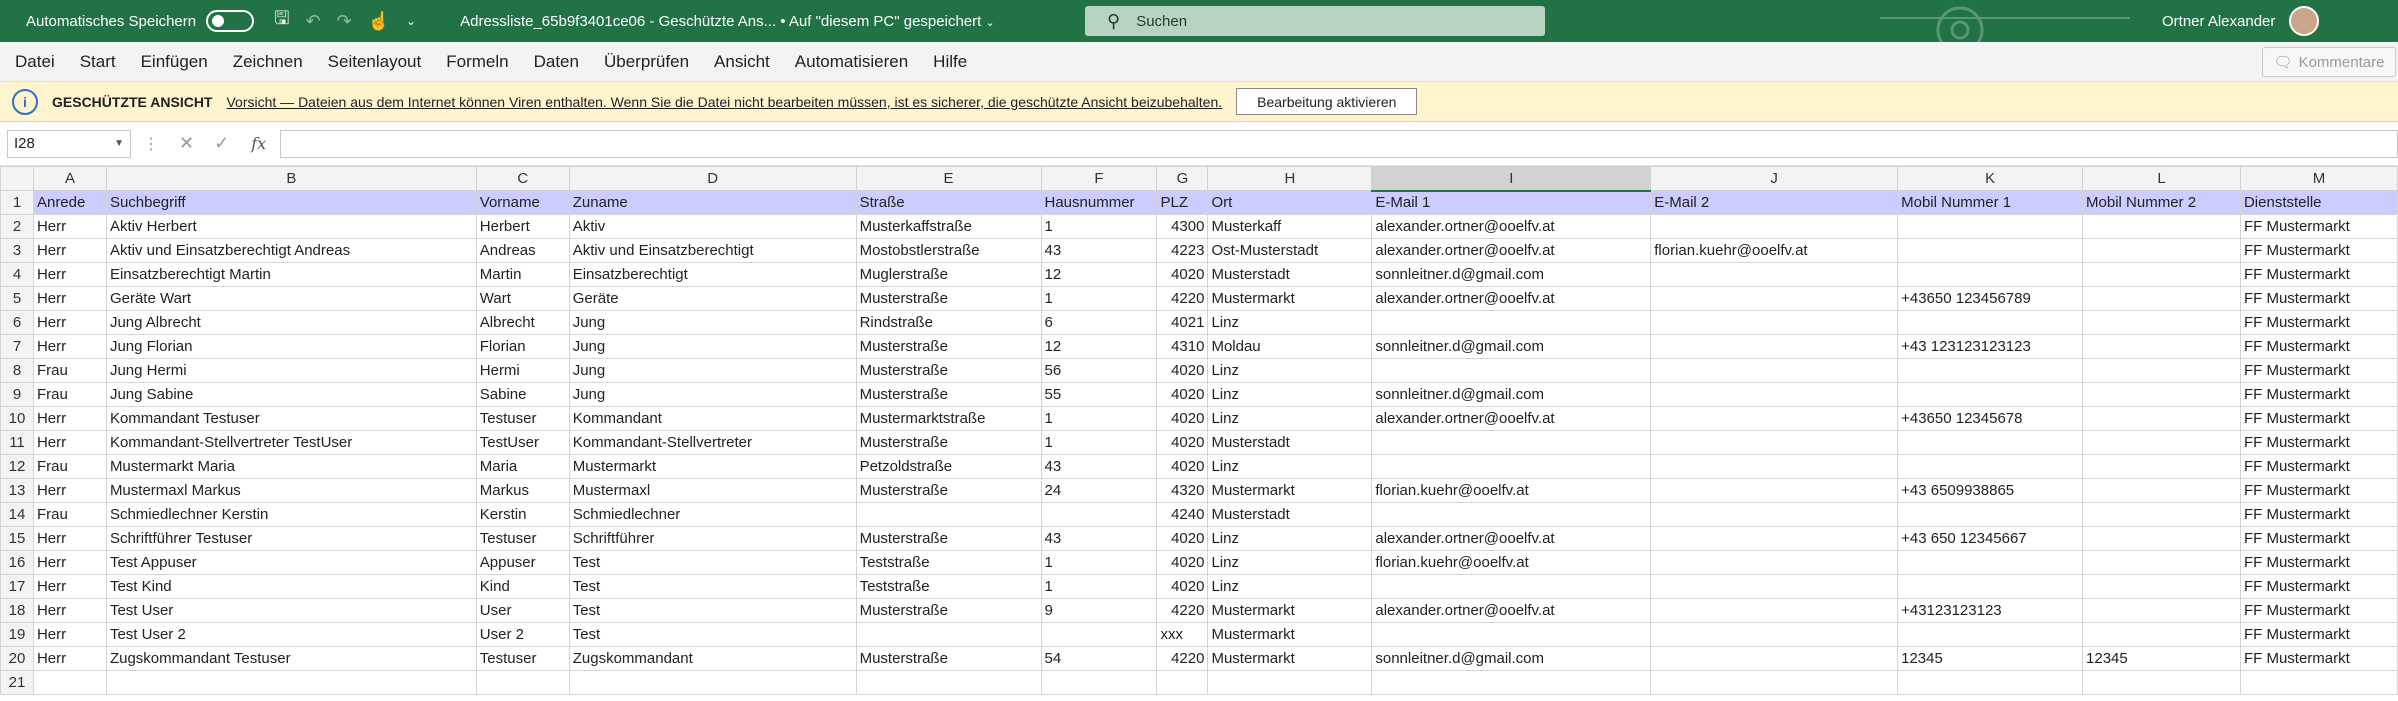  What do you see at coordinates (17, 226) in the screenshot?
I see `row-header: 2` at bounding box center [17, 226].